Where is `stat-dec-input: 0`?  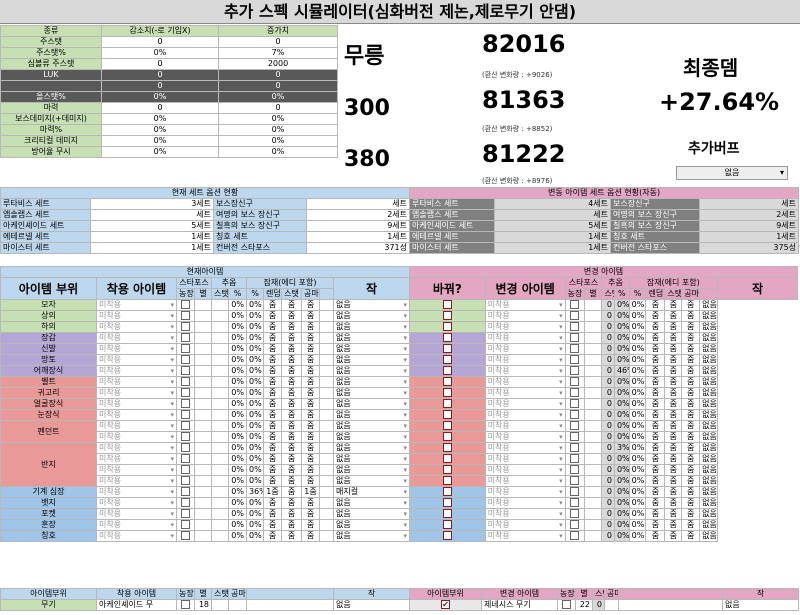 stat-dec-input: 0 is located at coordinates (160, 64).